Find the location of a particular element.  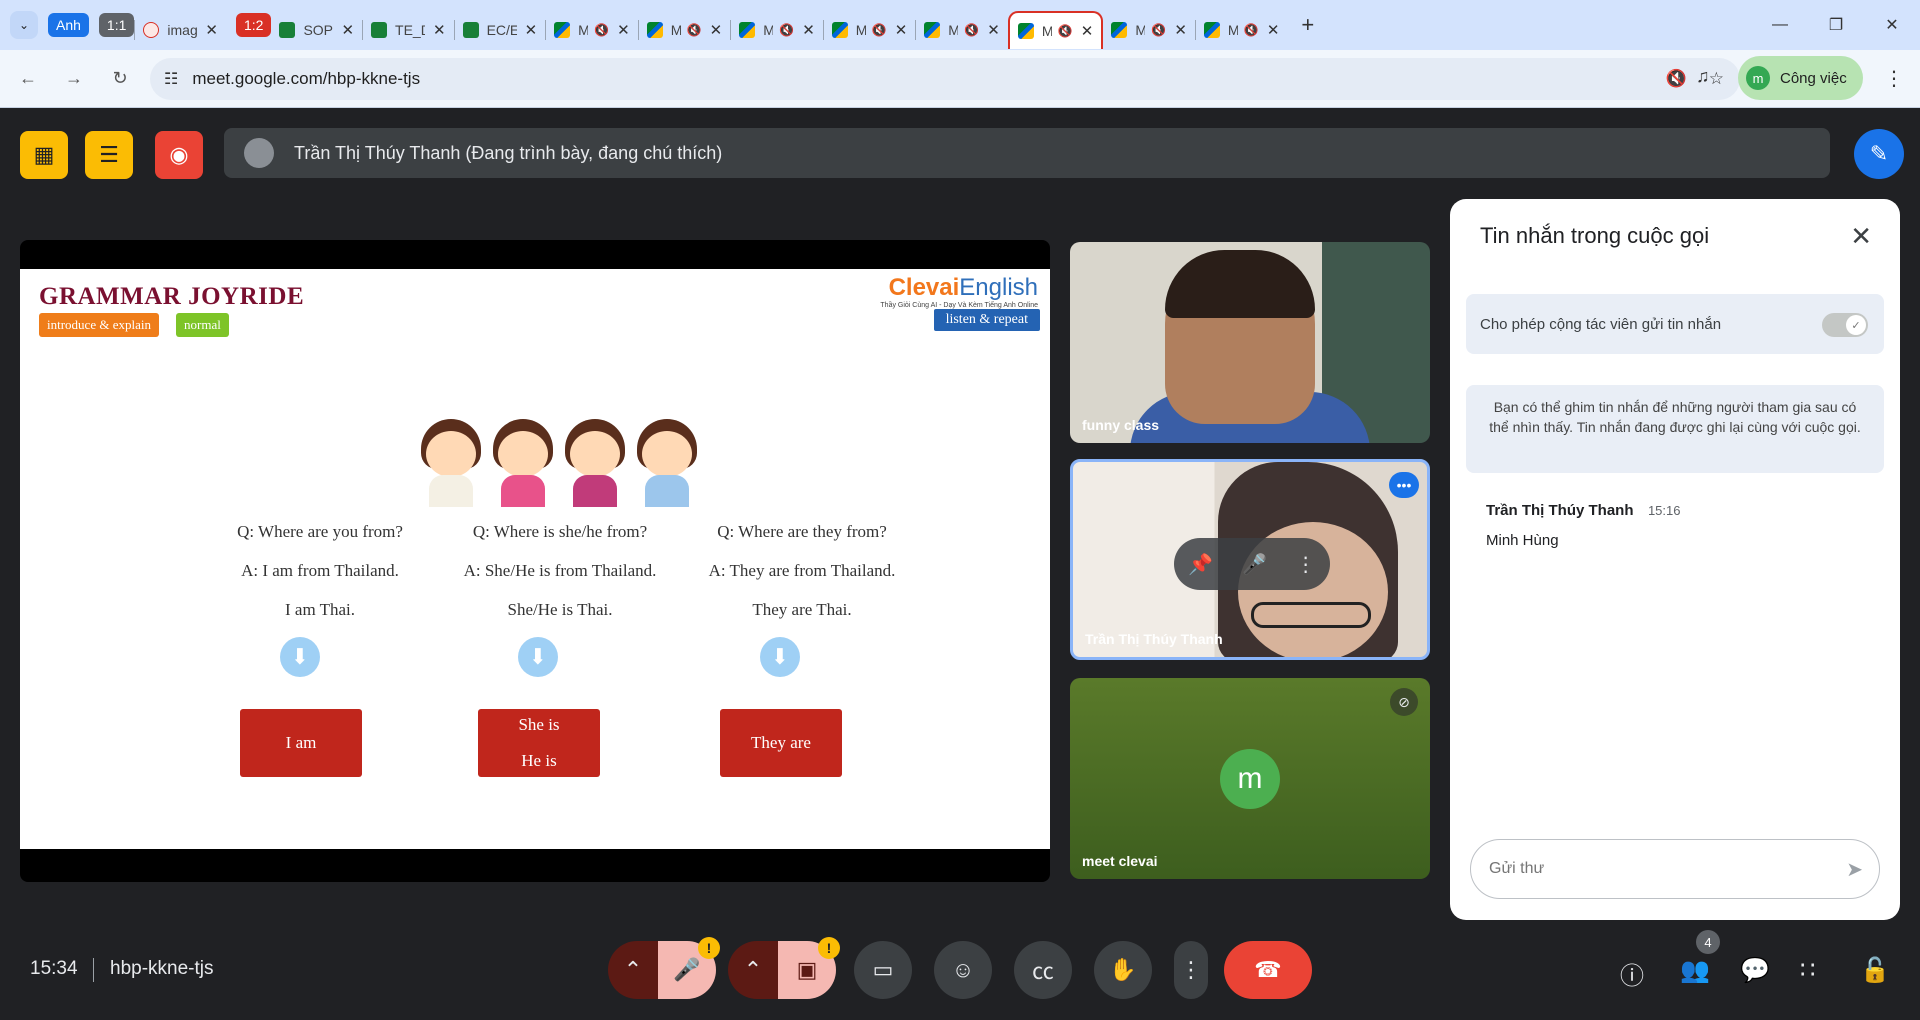

close-icon: ✕ is located at coordinates (1861, 236).